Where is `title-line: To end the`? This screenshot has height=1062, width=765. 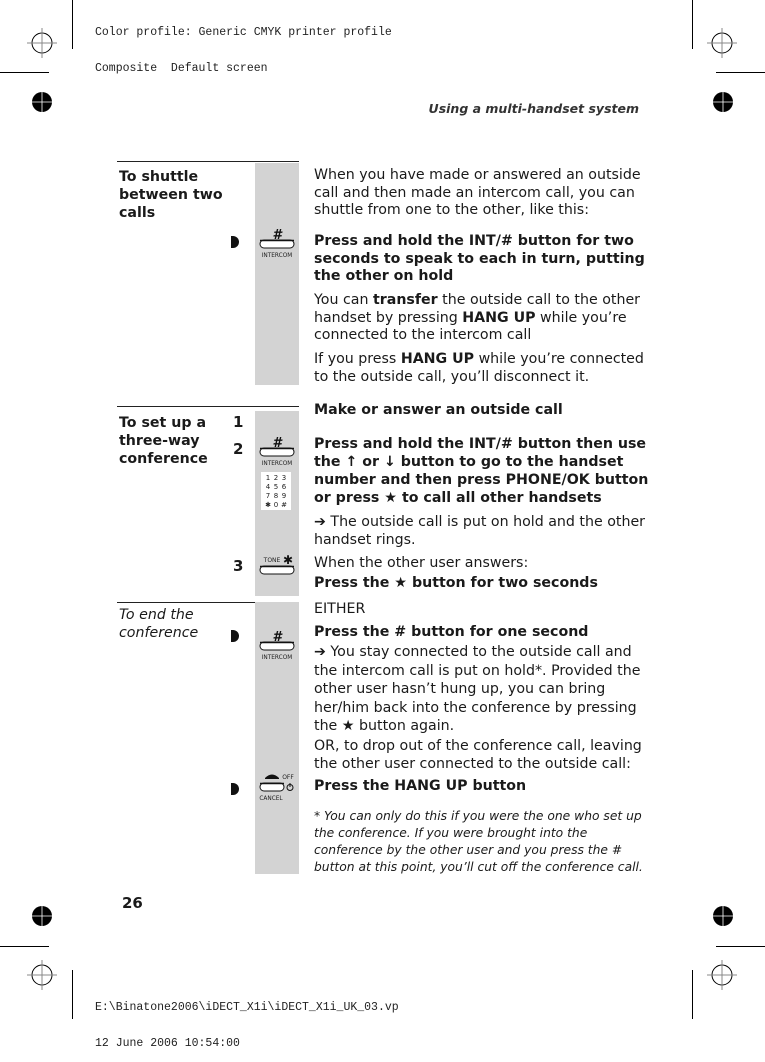 title-line: To end the is located at coordinates (156, 615).